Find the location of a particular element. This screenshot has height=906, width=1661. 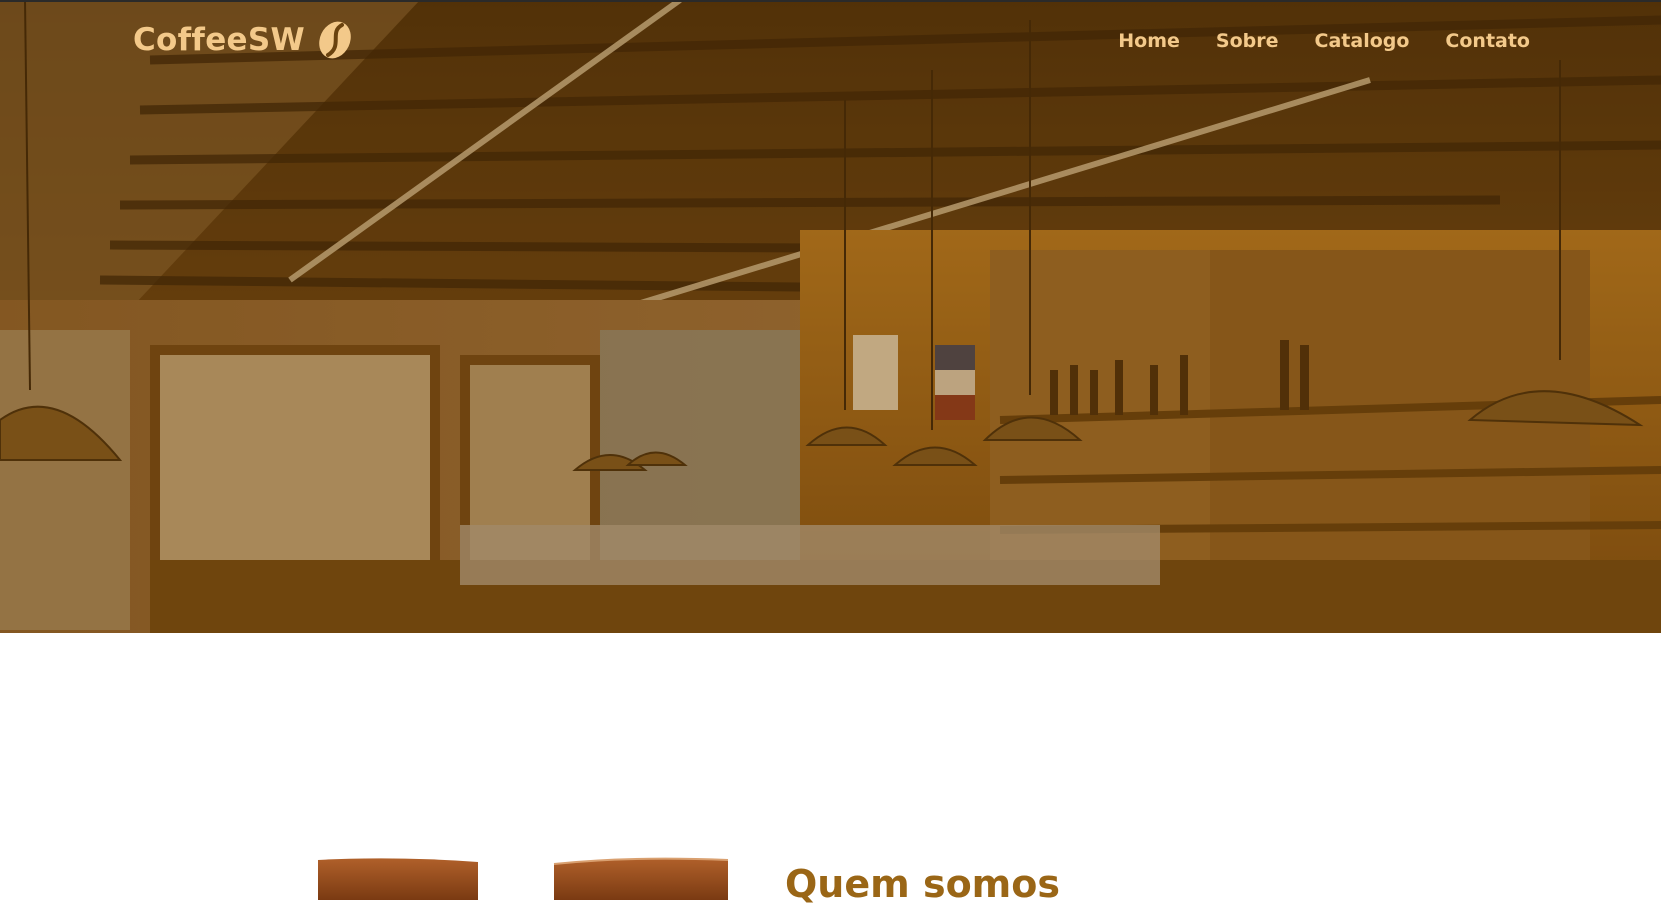

about-title: Quem somos is located at coordinates (922, 884).